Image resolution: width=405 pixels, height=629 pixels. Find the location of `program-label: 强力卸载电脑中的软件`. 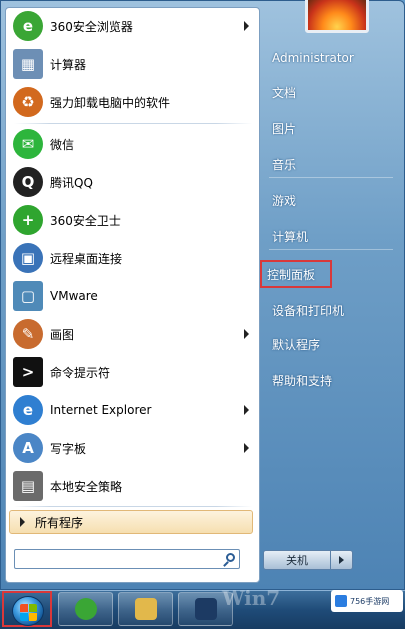

program-label: 强力卸载电脑中的软件 is located at coordinates (110, 102).